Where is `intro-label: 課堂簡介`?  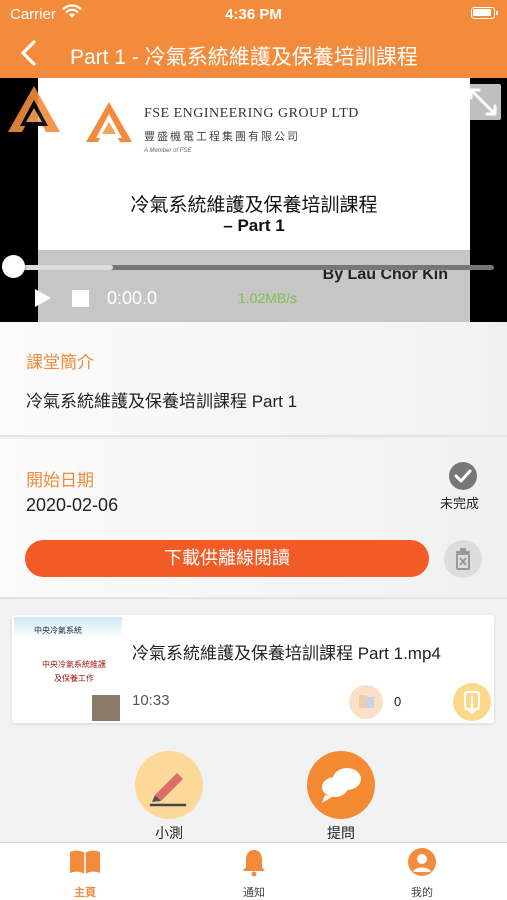
intro-label: 課堂簡介 is located at coordinates (60, 362).